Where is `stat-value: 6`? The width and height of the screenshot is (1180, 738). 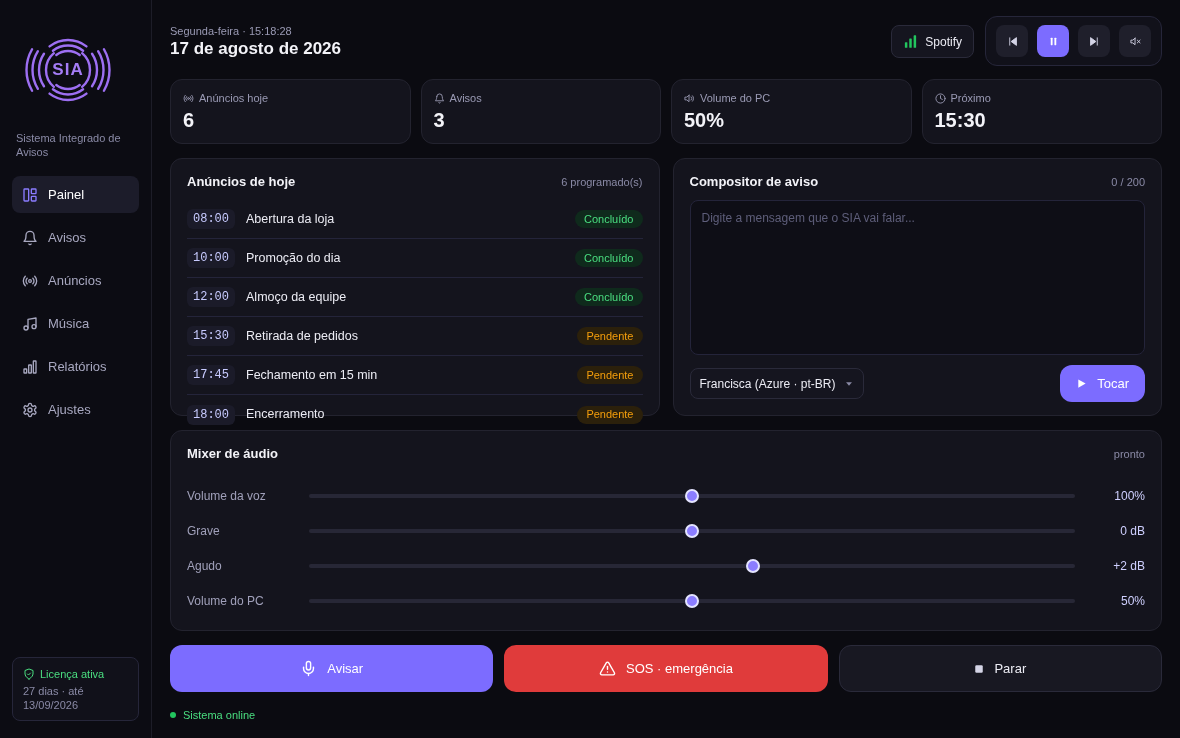 stat-value: 6 is located at coordinates (189, 120).